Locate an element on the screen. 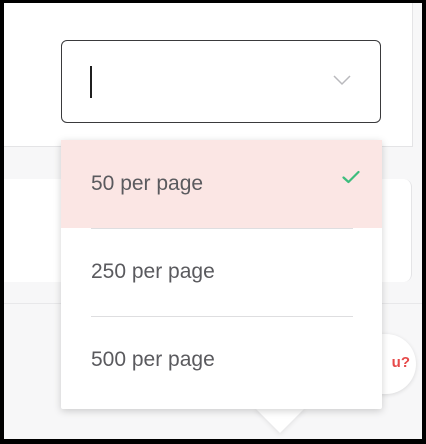 This screenshot has height=444, width=426. option-500-per-page: 500 per page is located at coordinates (221, 360).